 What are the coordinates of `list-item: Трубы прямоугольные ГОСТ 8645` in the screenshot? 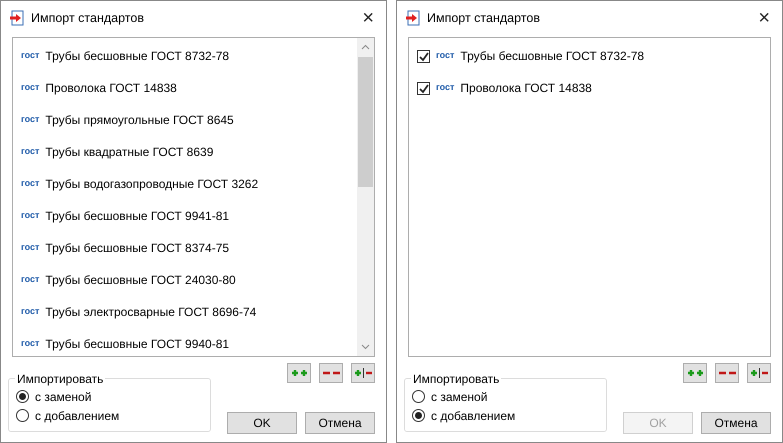 It's located at (139, 120).